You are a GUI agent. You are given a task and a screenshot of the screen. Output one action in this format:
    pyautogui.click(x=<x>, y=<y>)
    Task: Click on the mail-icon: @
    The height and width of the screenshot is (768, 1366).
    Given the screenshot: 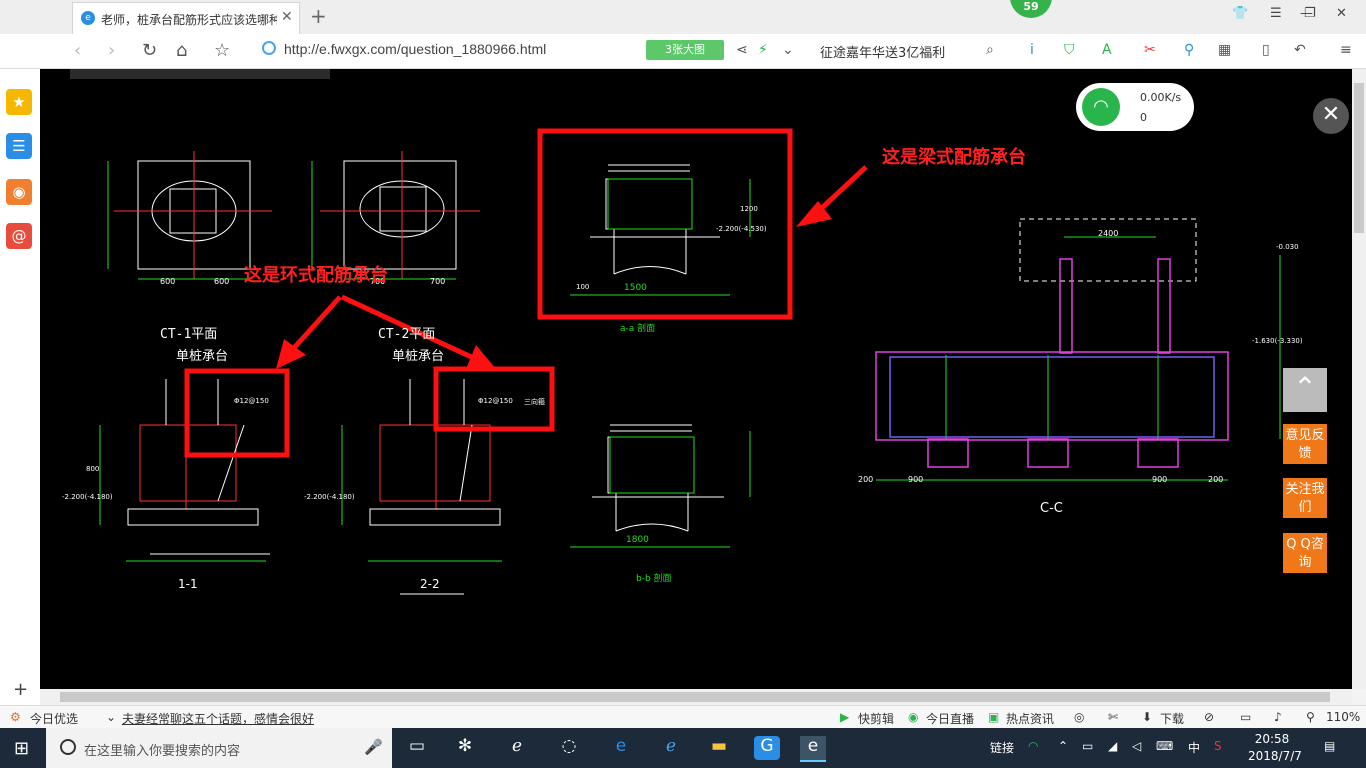 What is the action you would take?
    pyautogui.click(x=19, y=236)
    